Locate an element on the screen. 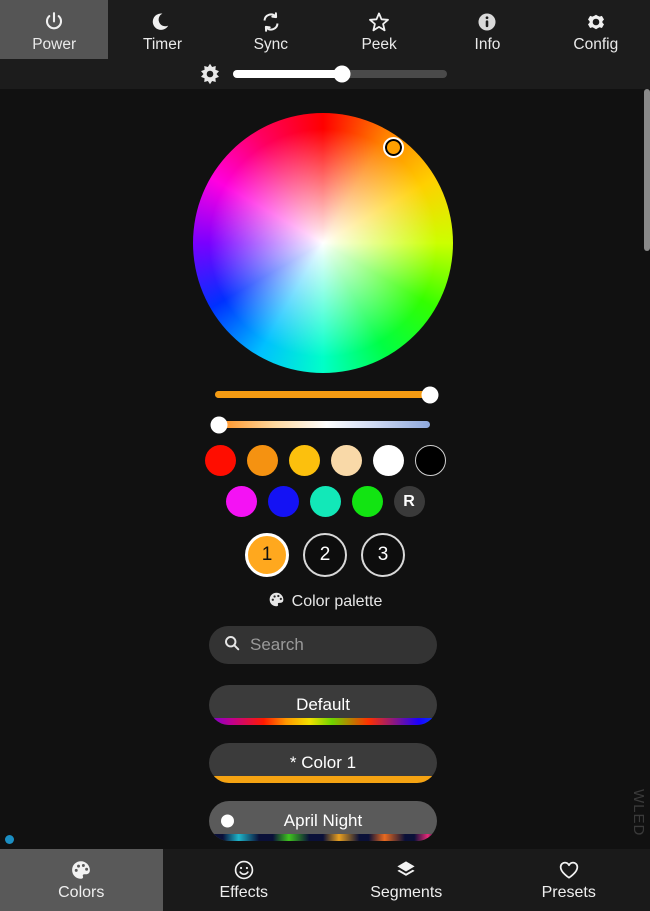 Image resolution: width=650 pixels, height=911 pixels. top-button-info: Info is located at coordinates (487, 29).